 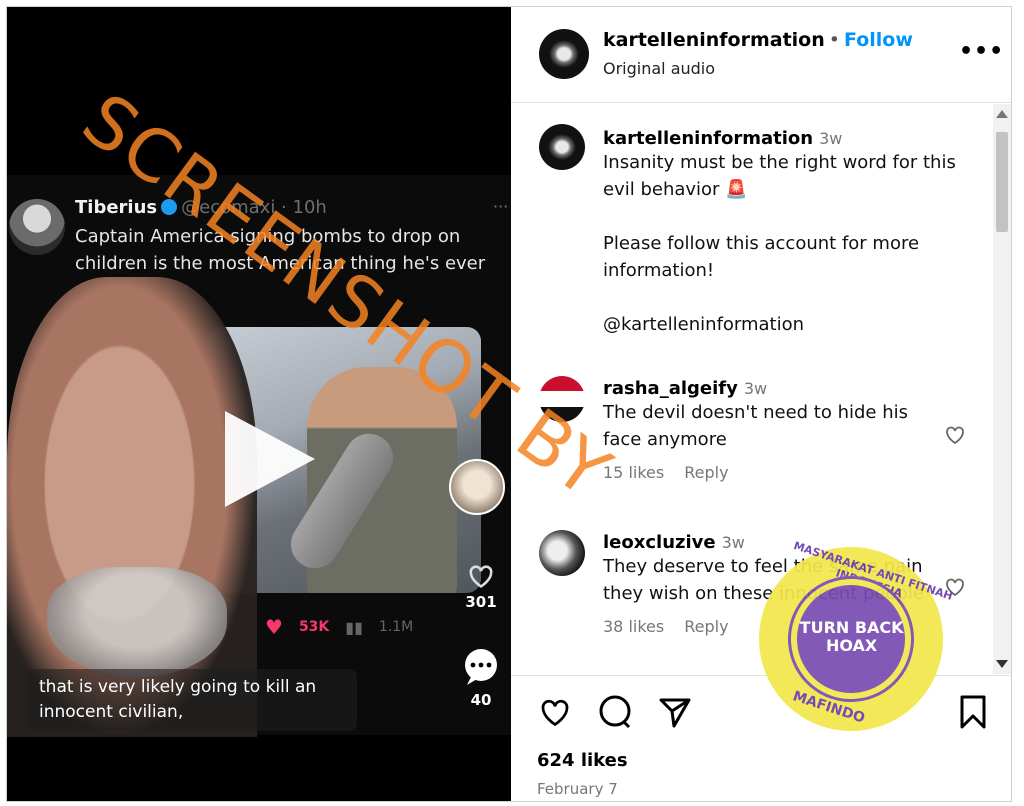 I want to click on caption-avatar, so click(x=562, y=147).